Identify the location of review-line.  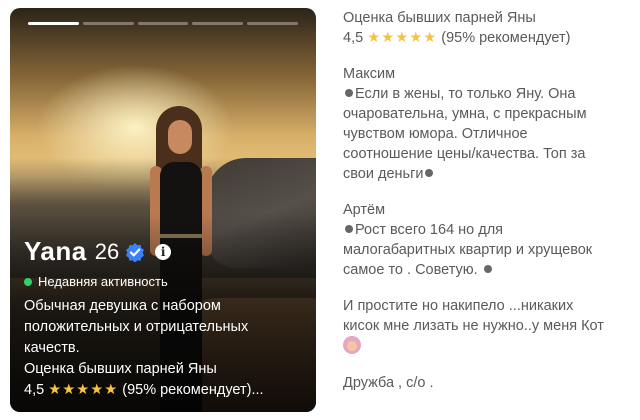
(490, 346).